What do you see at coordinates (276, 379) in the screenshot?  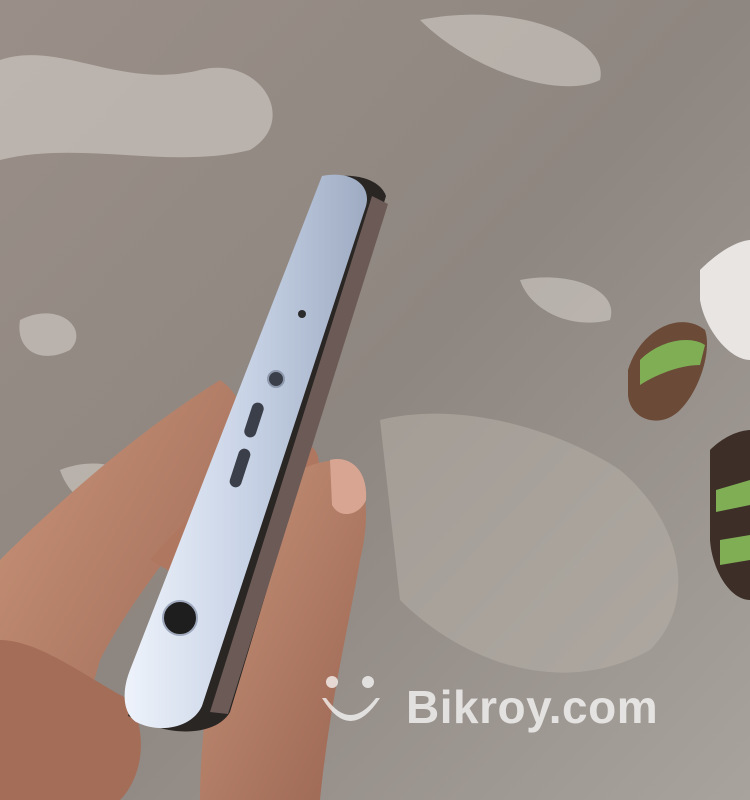 I see `ir-blaster` at bounding box center [276, 379].